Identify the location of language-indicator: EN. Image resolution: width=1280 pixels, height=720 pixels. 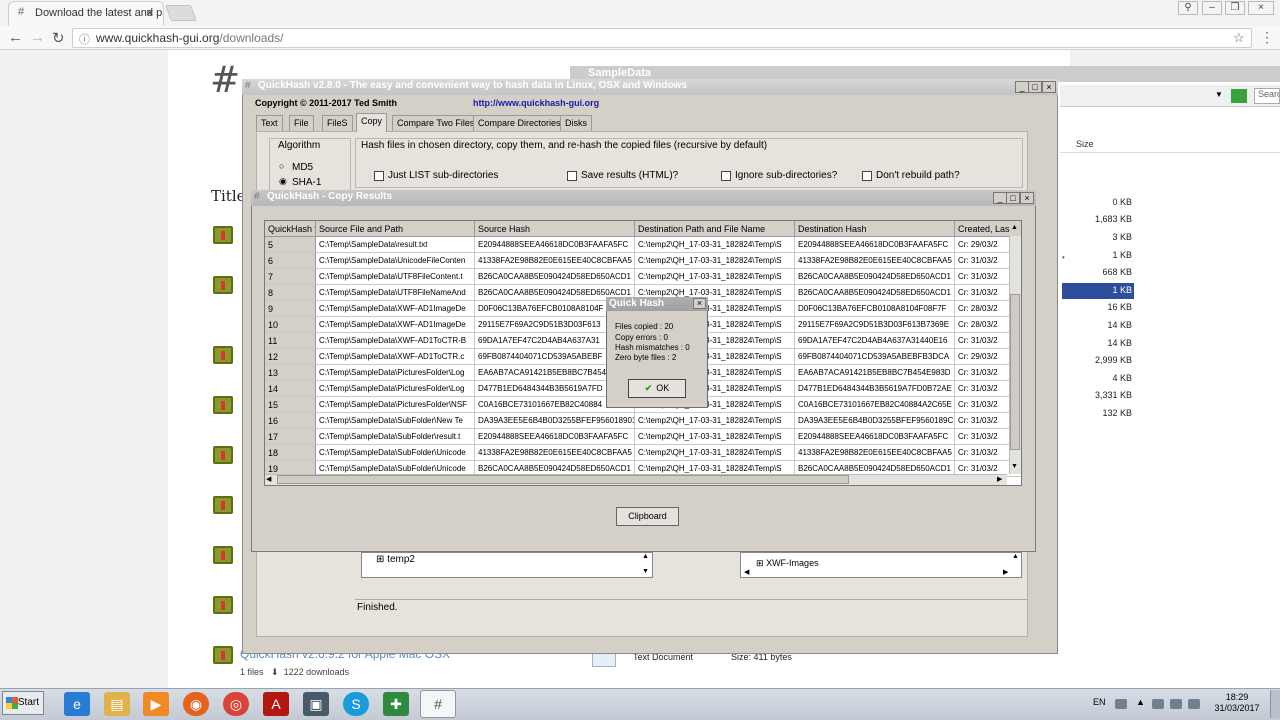
(1099, 702).